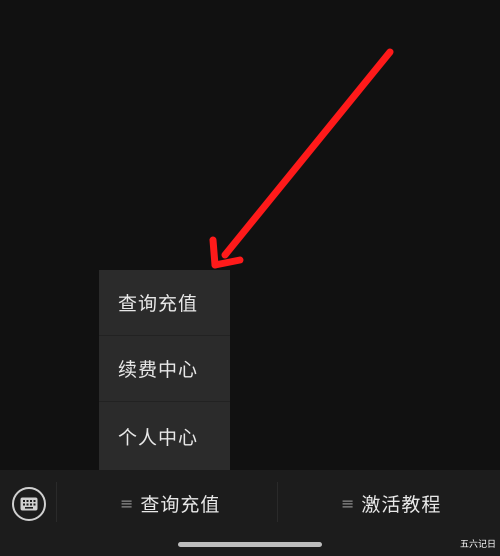  I want to click on tab-label: 激活教程, so click(401, 504).